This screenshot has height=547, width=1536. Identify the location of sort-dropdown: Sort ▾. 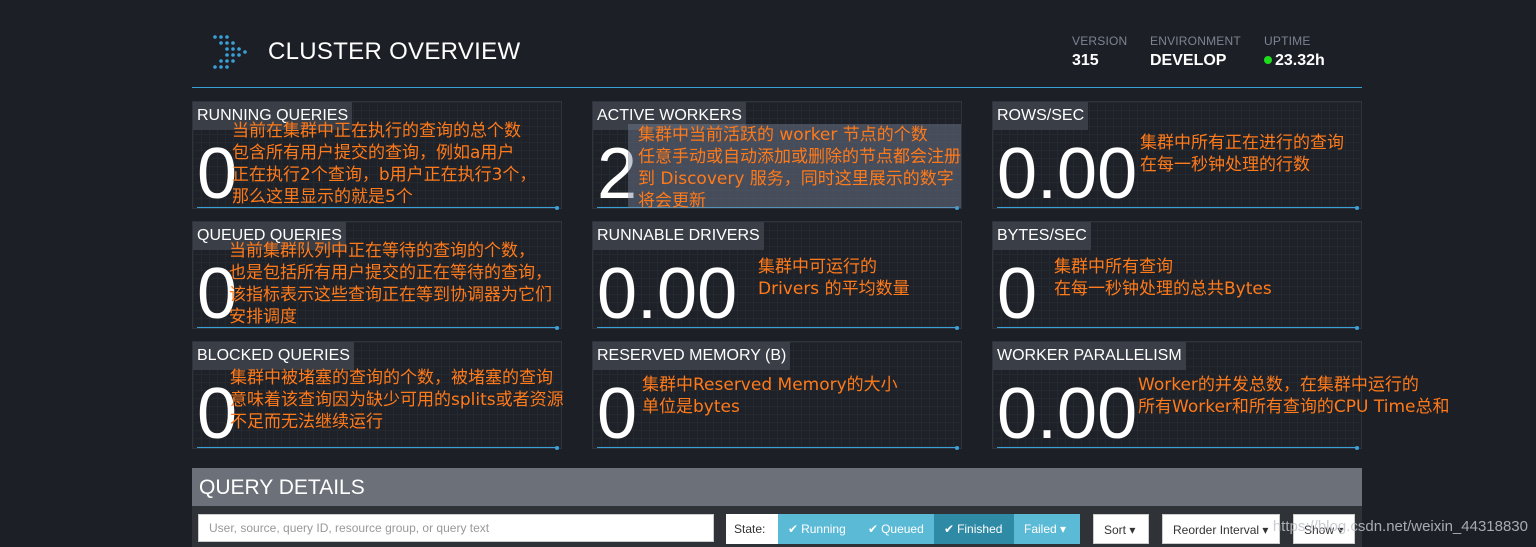
(1121, 529).